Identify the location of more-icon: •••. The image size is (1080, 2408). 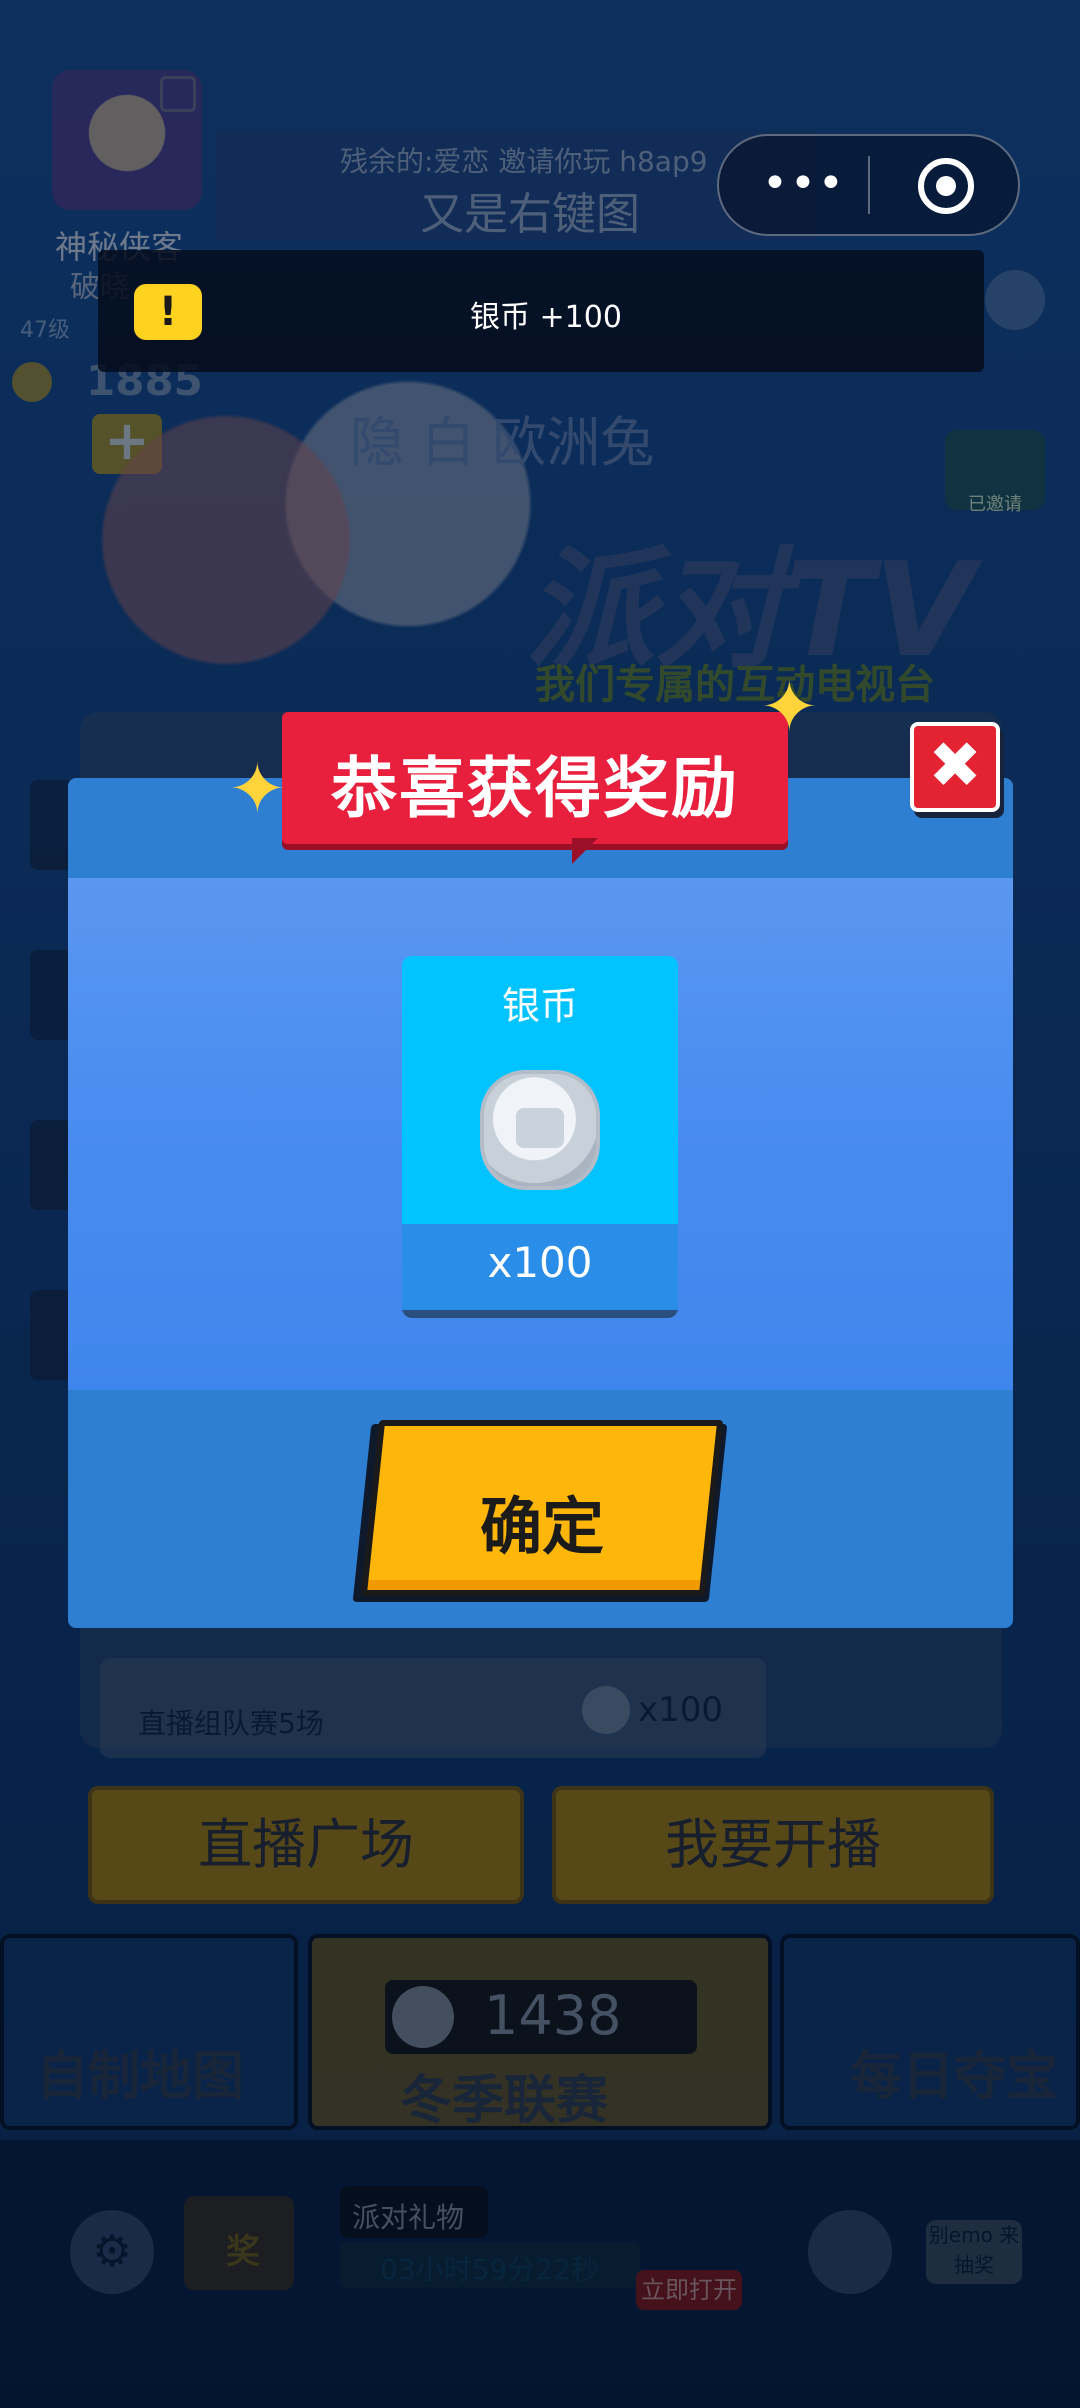
(804, 183).